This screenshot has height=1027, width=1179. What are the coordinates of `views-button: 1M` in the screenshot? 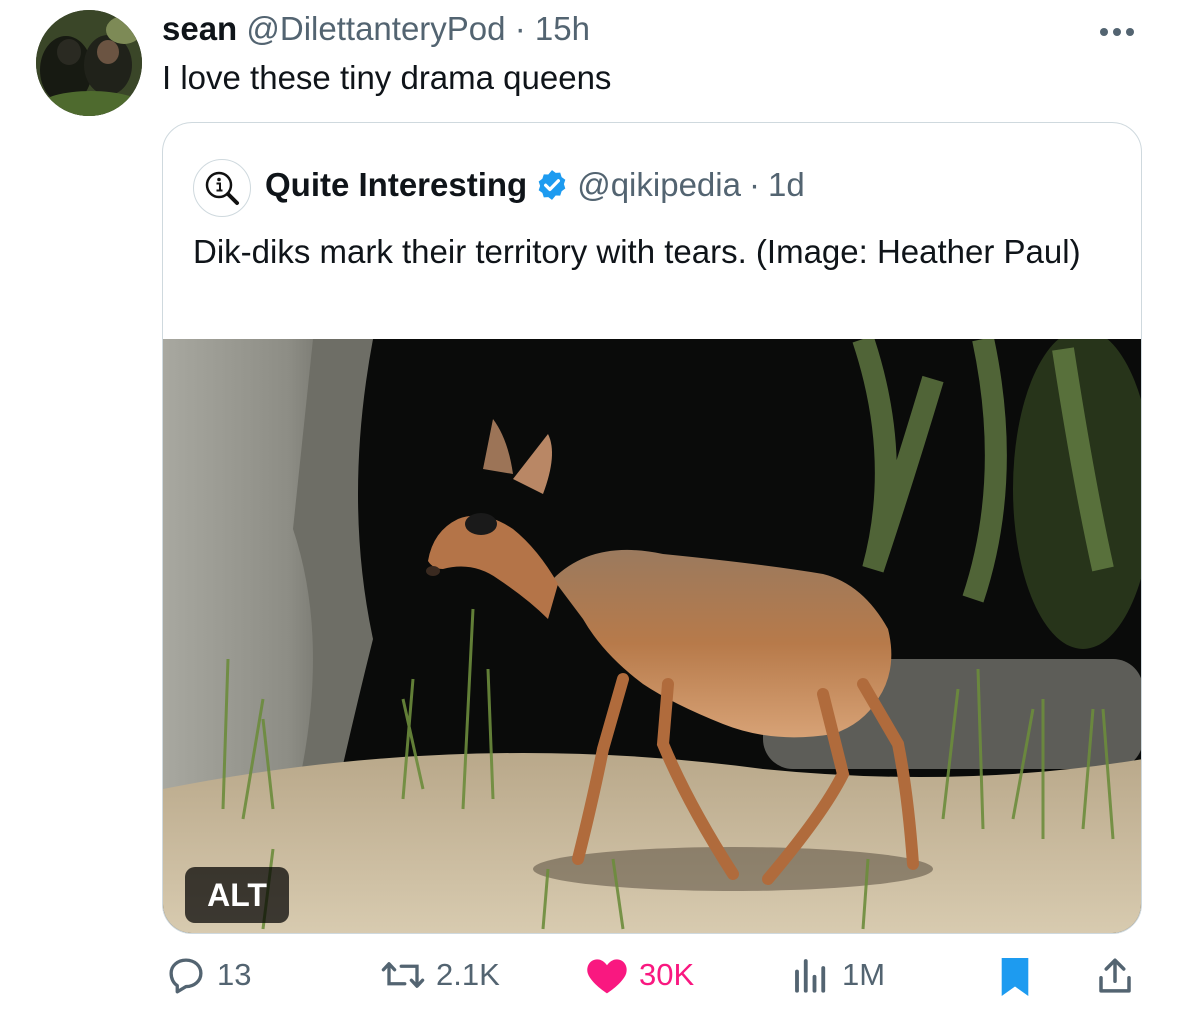 It's located at (837, 975).